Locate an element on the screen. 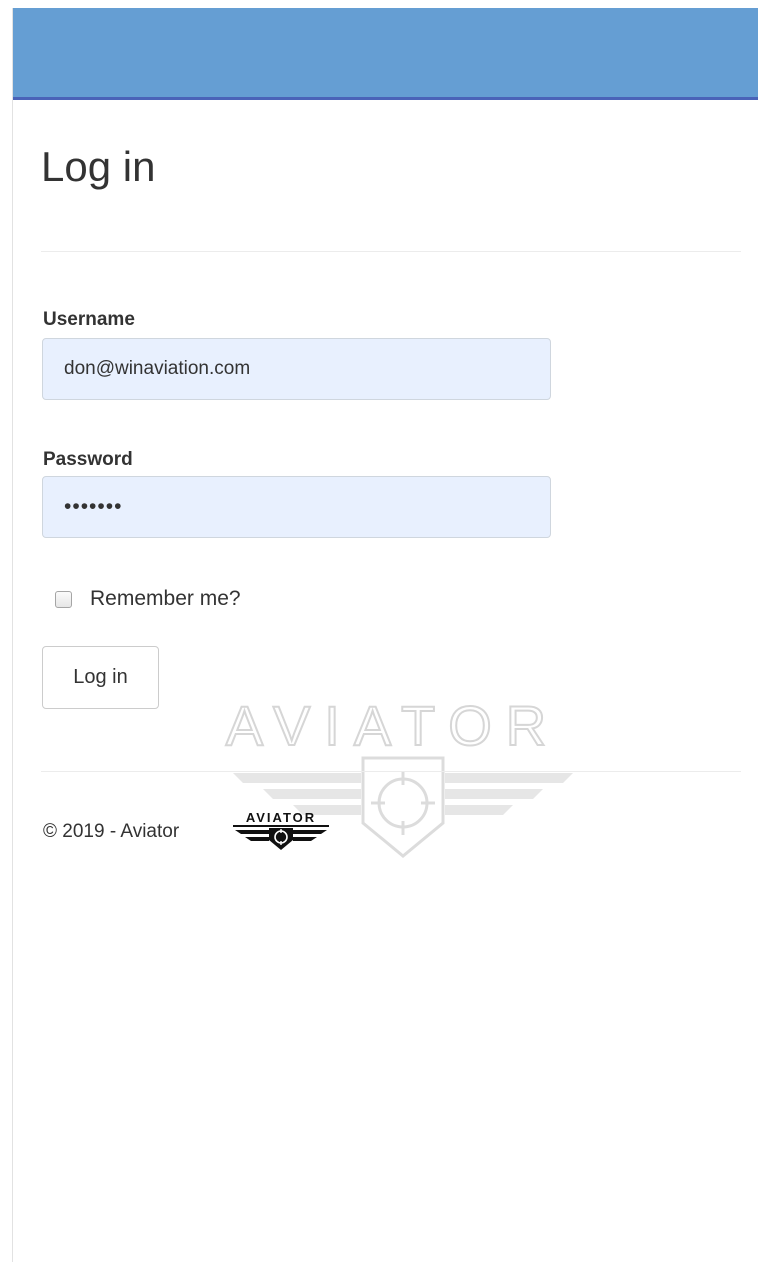 Image resolution: width=758 pixels, height=1262 pixels. username-input is located at coordinates (296, 369).